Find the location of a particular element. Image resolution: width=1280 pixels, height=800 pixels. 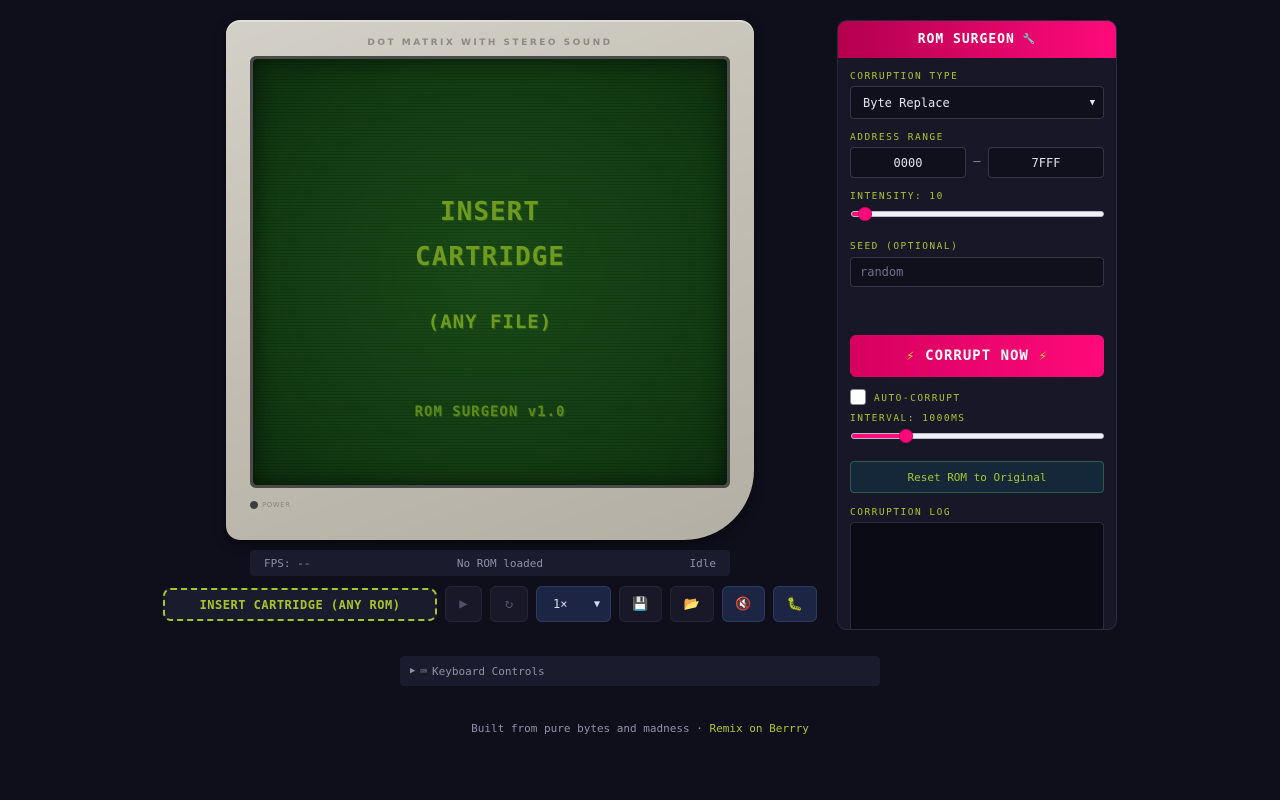

mute-button: 🔇 is located at coordinates (743, 604).